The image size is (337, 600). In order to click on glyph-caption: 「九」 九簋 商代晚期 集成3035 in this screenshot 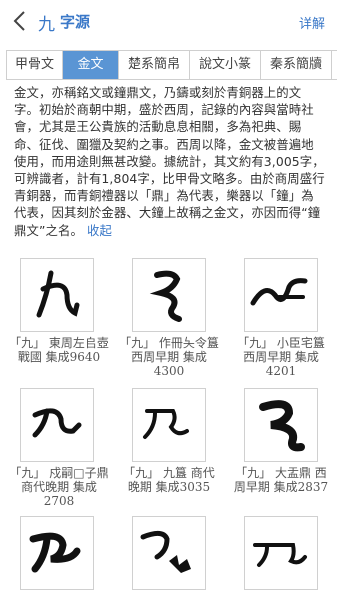, I will do `click(169, 480)`.